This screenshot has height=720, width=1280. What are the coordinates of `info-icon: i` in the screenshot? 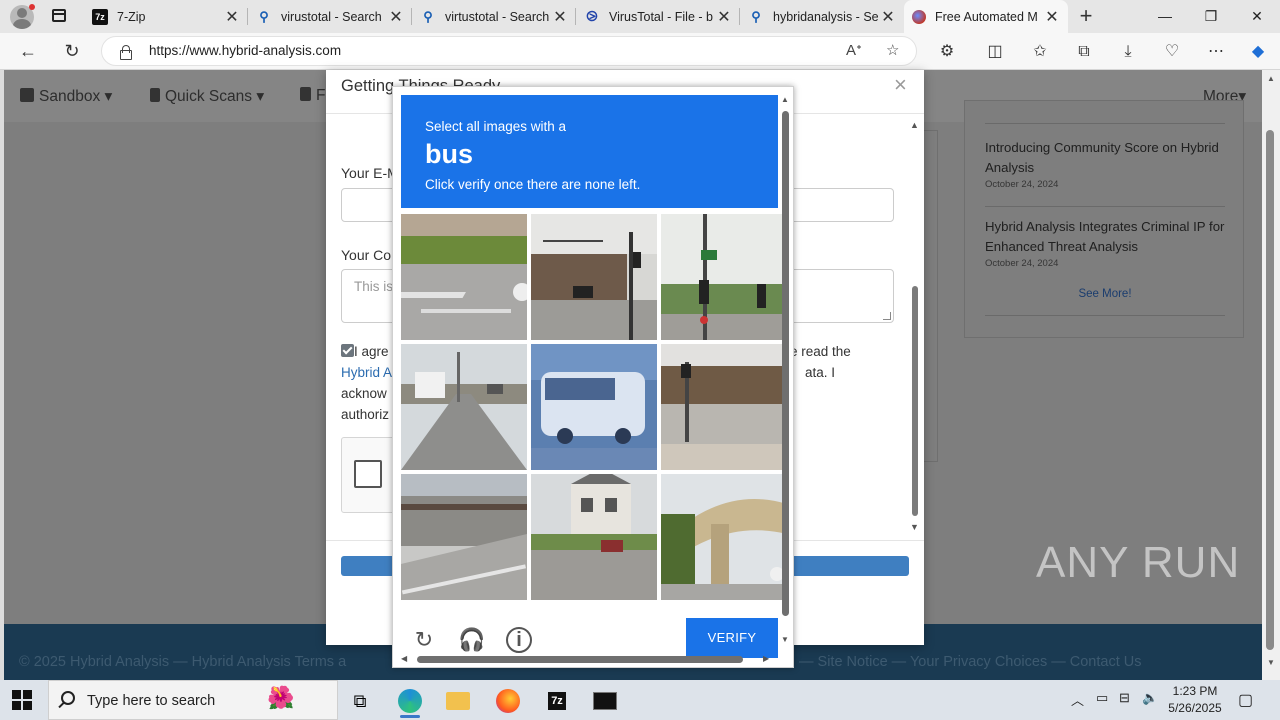 It's located at (519, 640).